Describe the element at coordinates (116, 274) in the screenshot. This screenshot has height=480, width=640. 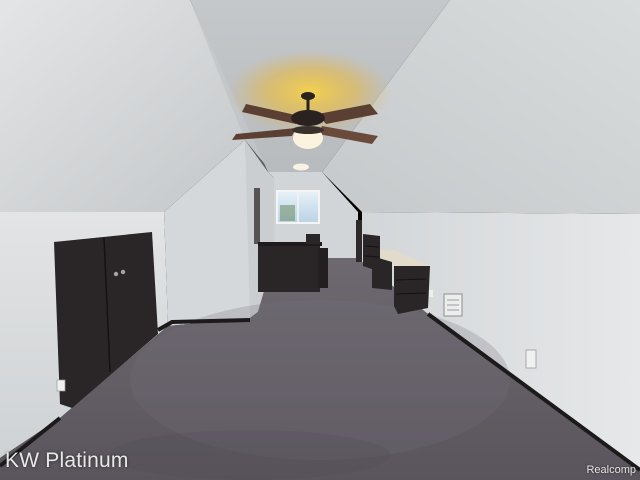
I see `door-knob-left` at that location.